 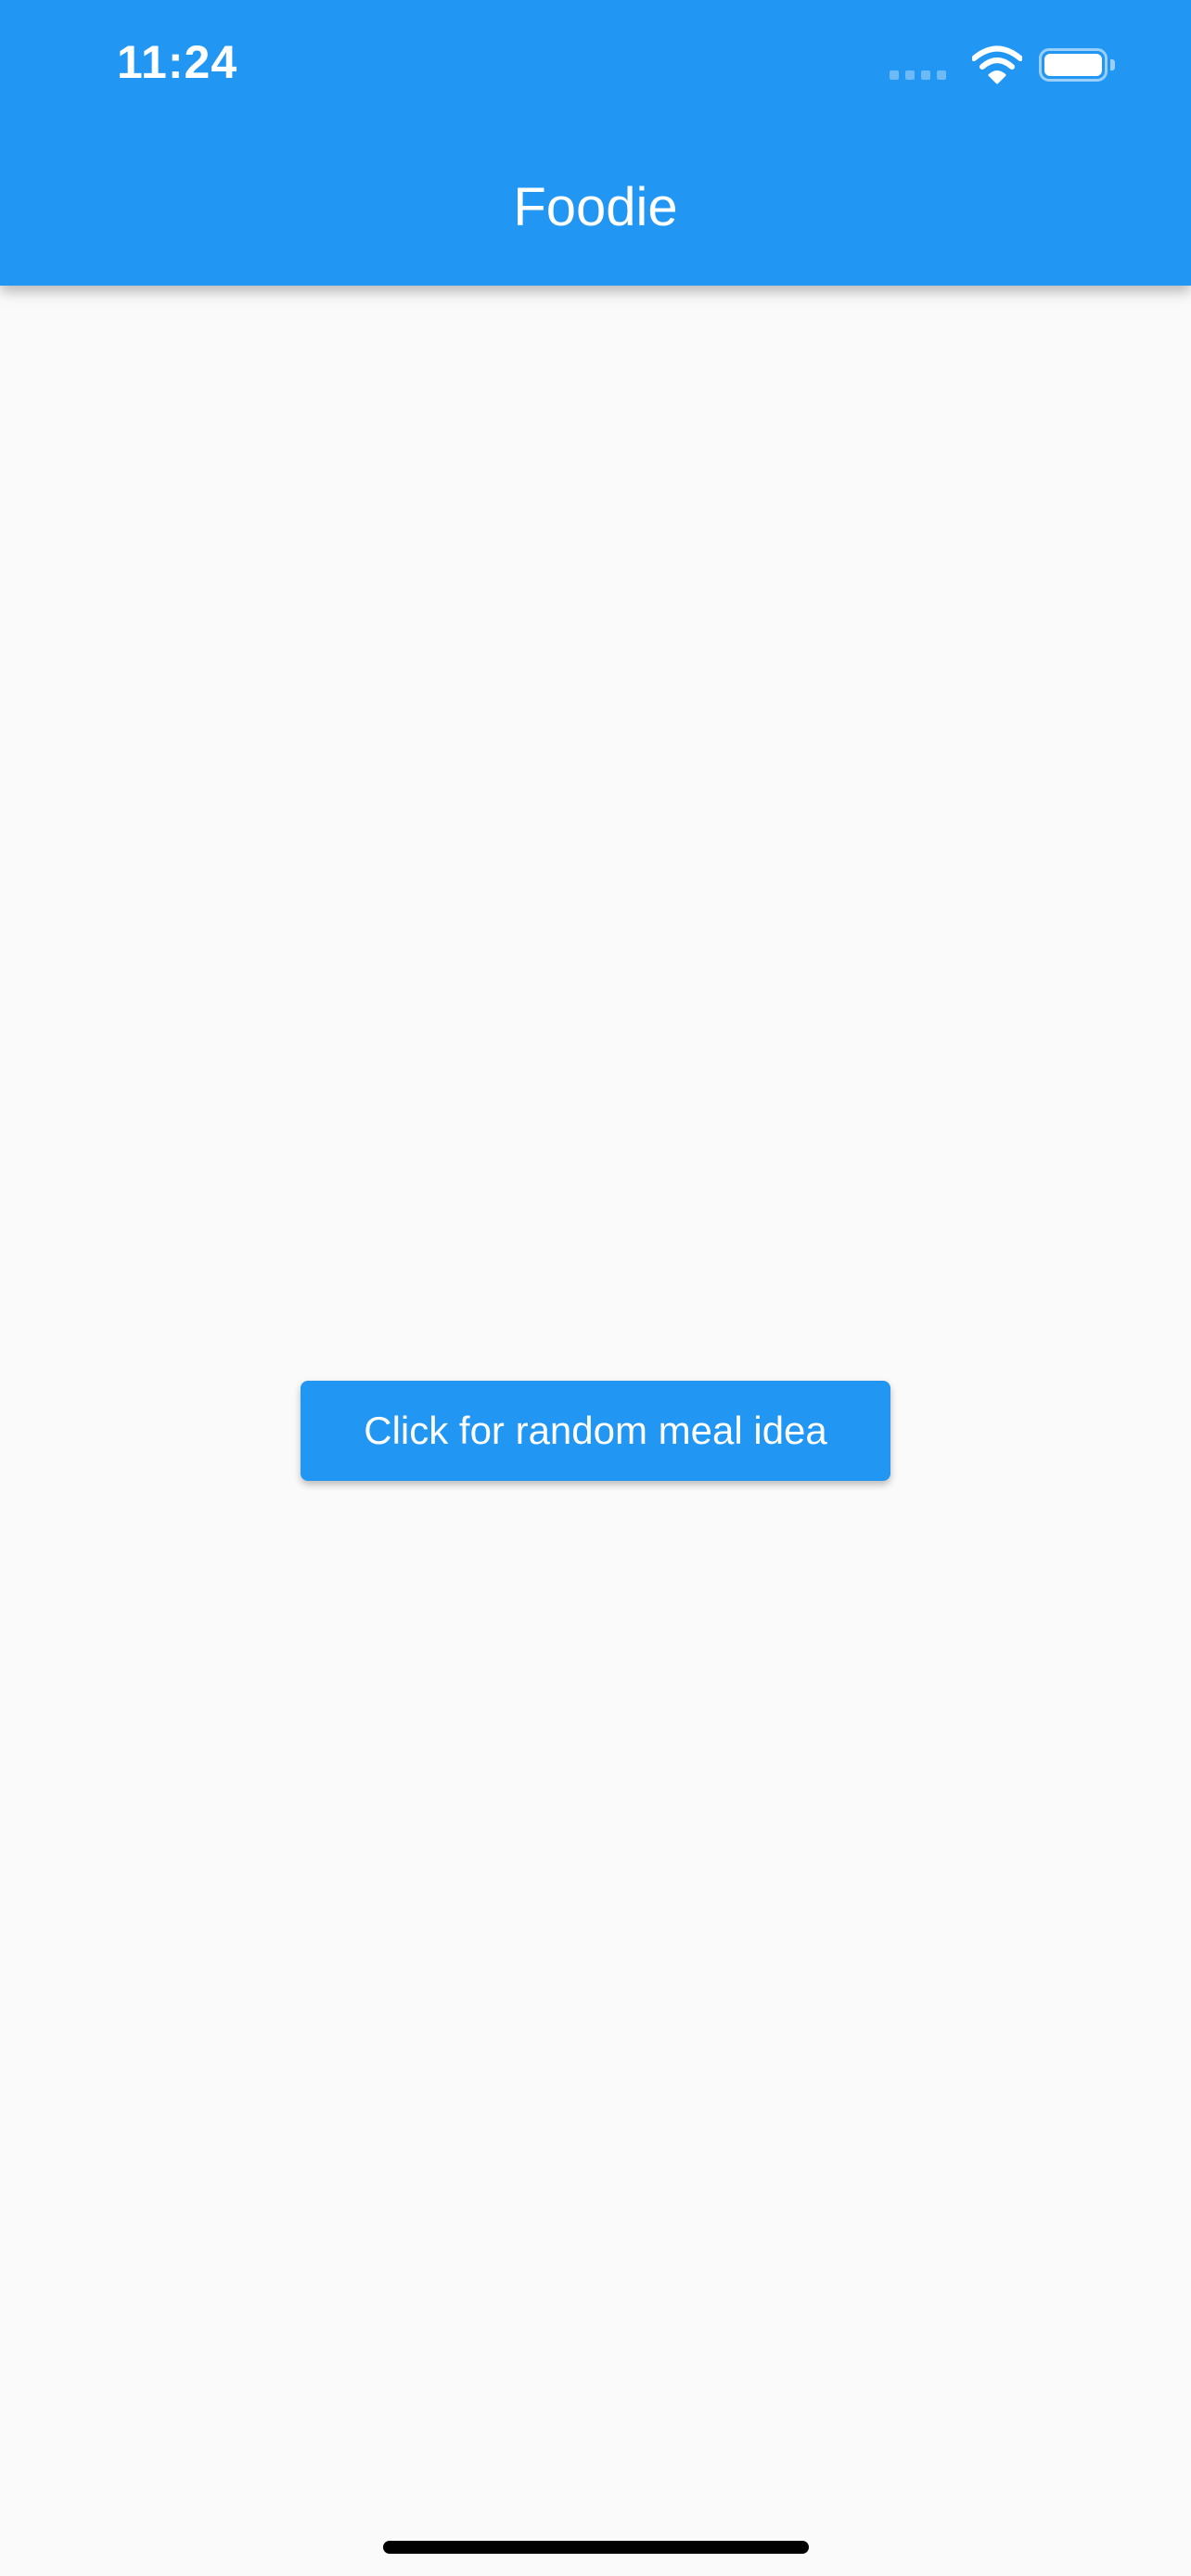 I want to click on battery-icon, so click(x=1073, y=65).